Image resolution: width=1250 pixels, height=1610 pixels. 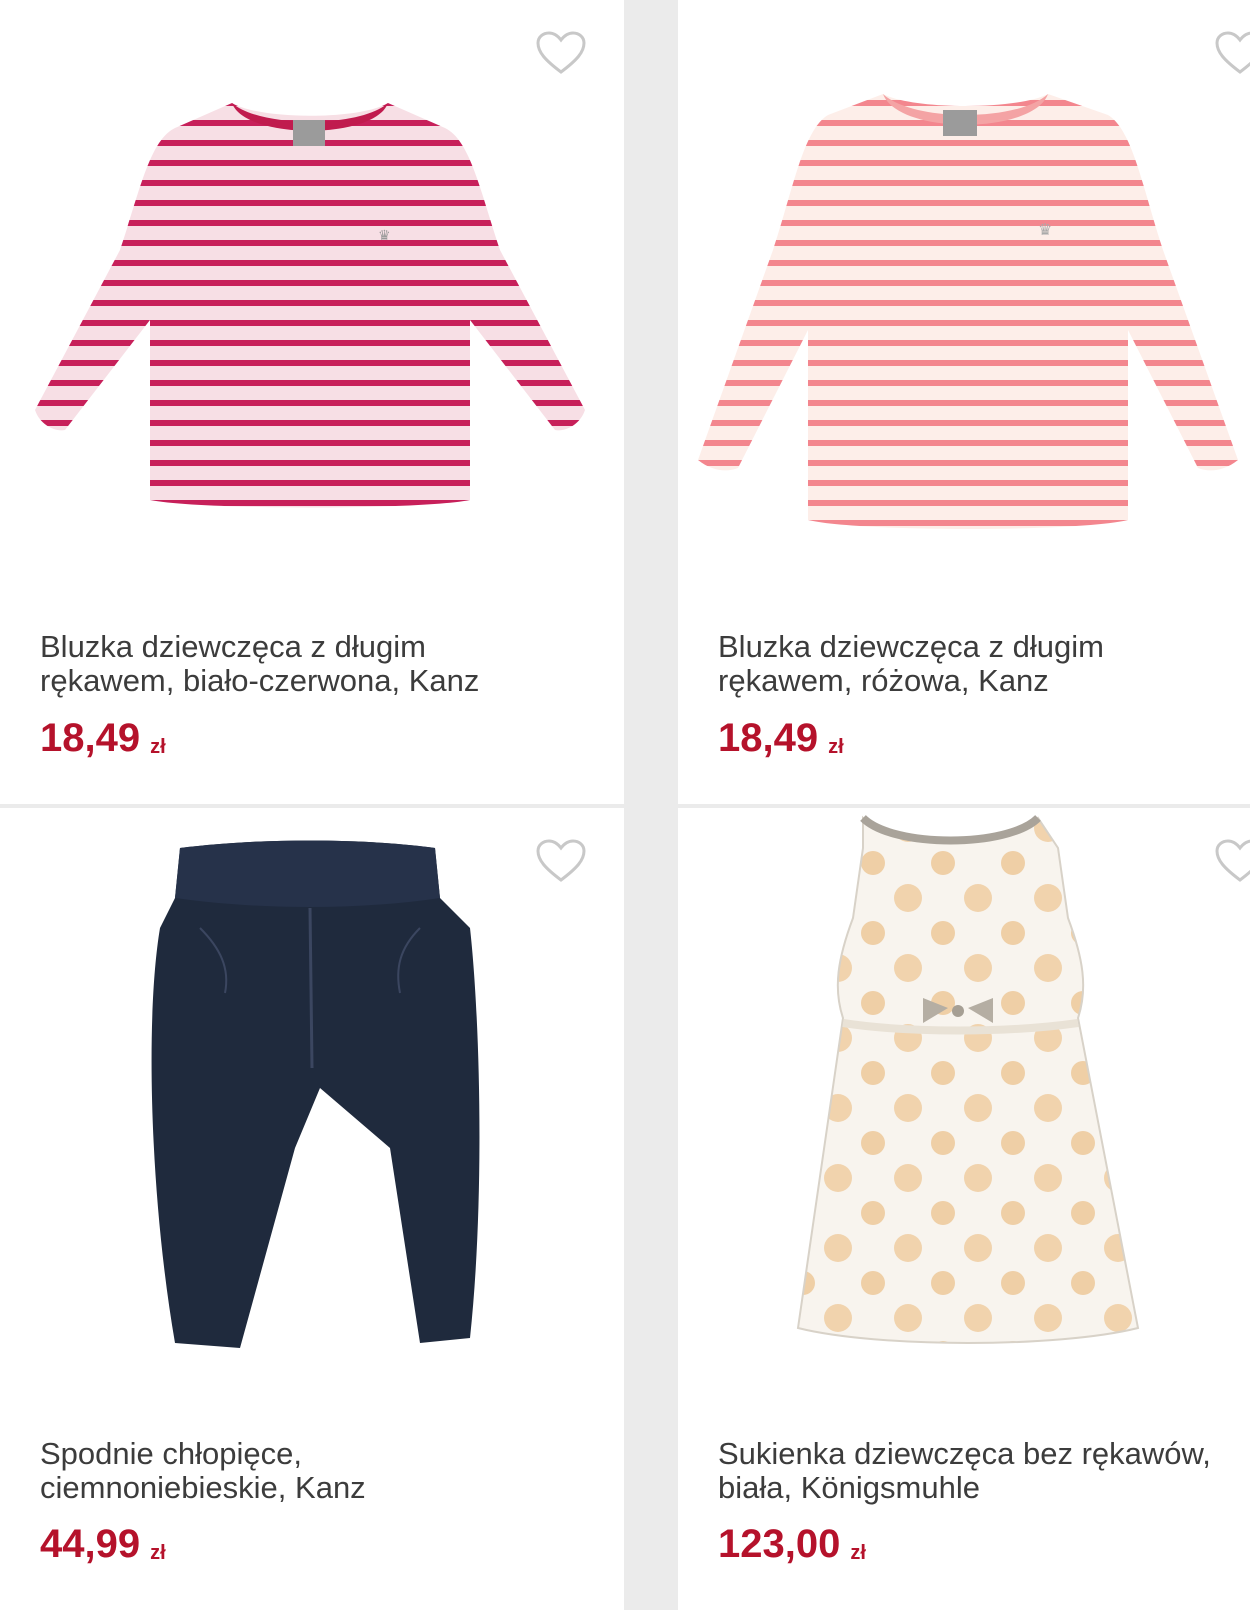 What do you see at coordinates (883, 680) in the screenshot?
I see `product-title-line: rękawem, różowa, Kanz` at bounding box center [883, 680].